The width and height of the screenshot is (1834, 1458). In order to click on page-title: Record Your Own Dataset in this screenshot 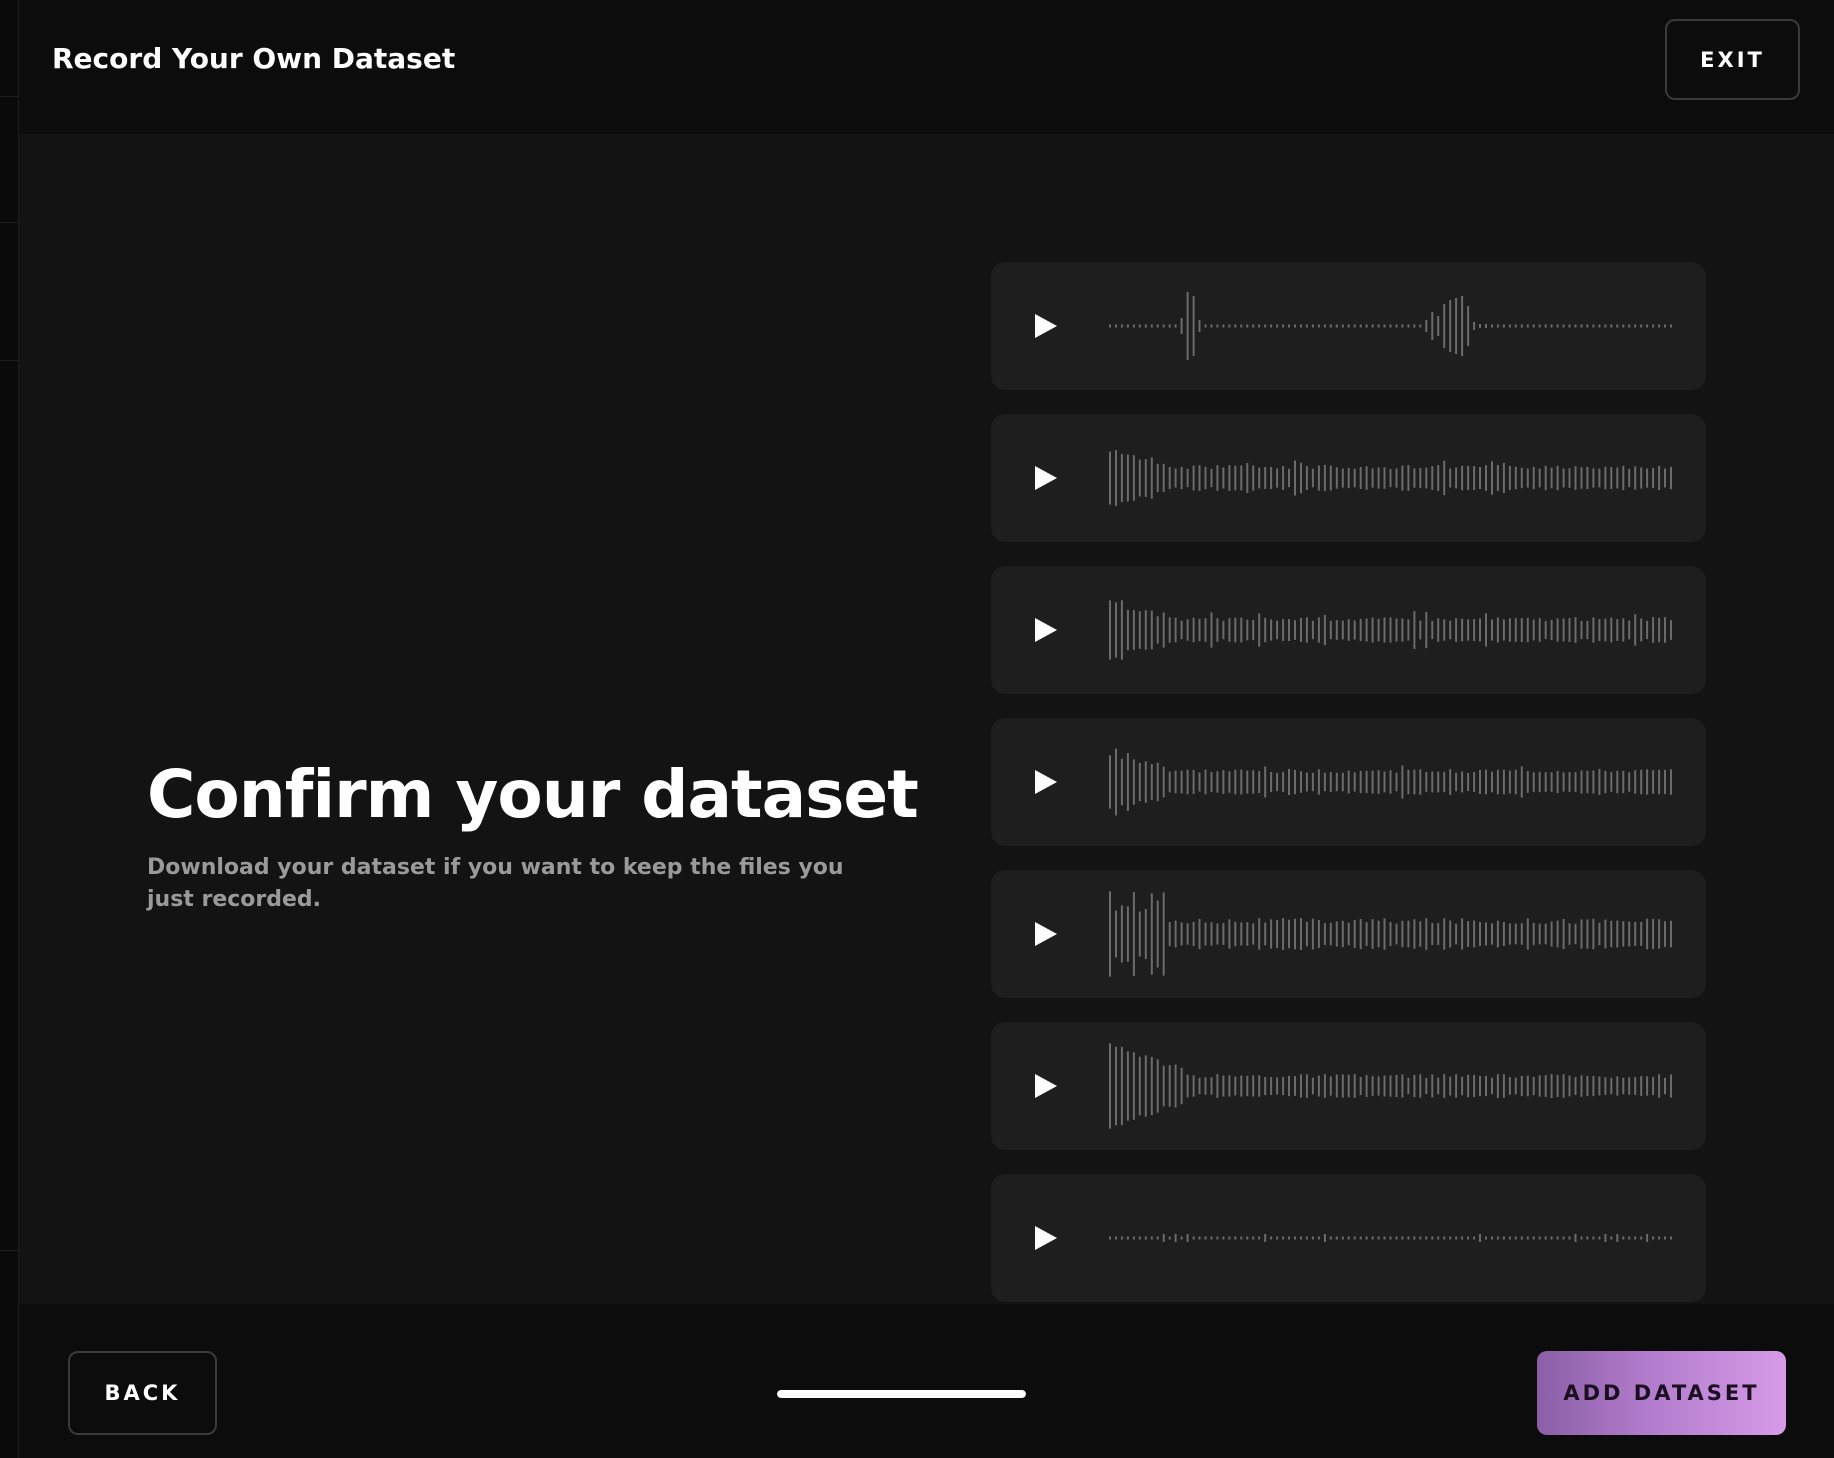, I will do `click(254, 58)`.